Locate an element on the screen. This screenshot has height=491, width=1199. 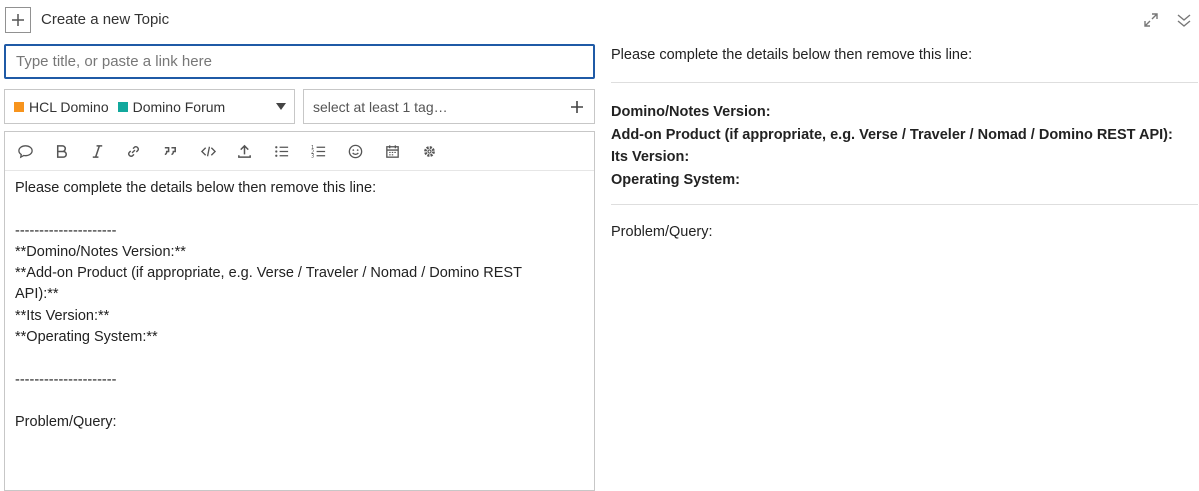
link-button is located at coordinates (133, 151).